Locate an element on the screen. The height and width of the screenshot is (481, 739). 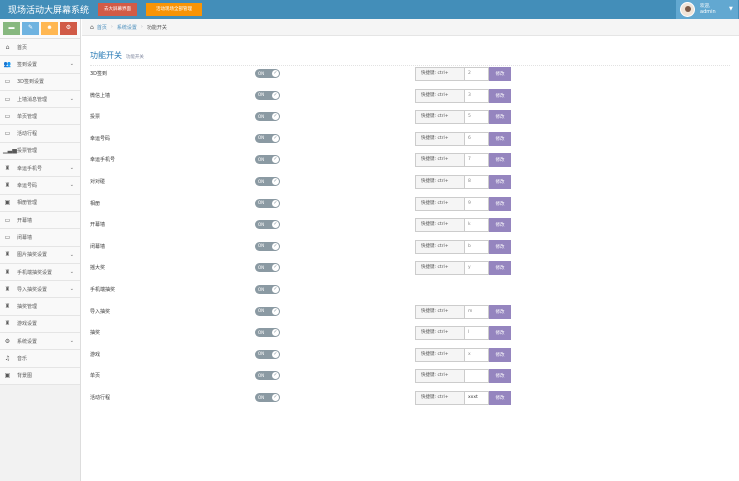
sidebar-item: ♫ 音乐 is located at coordinates (40, 359).